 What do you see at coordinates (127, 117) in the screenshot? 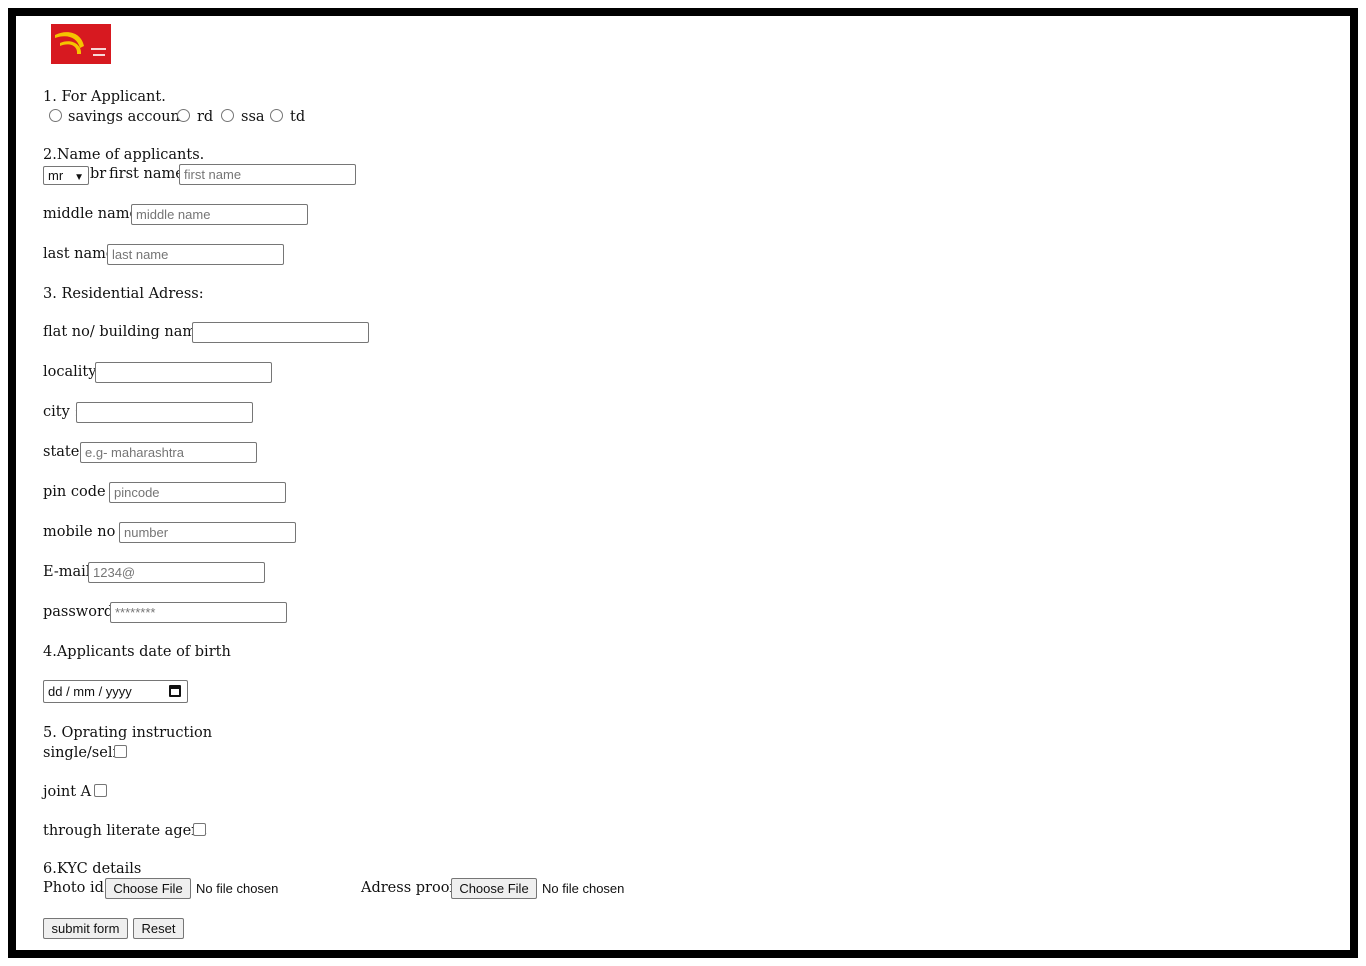
I see `radio-label-savings-account: savings account` at bounding box center [127, 117].